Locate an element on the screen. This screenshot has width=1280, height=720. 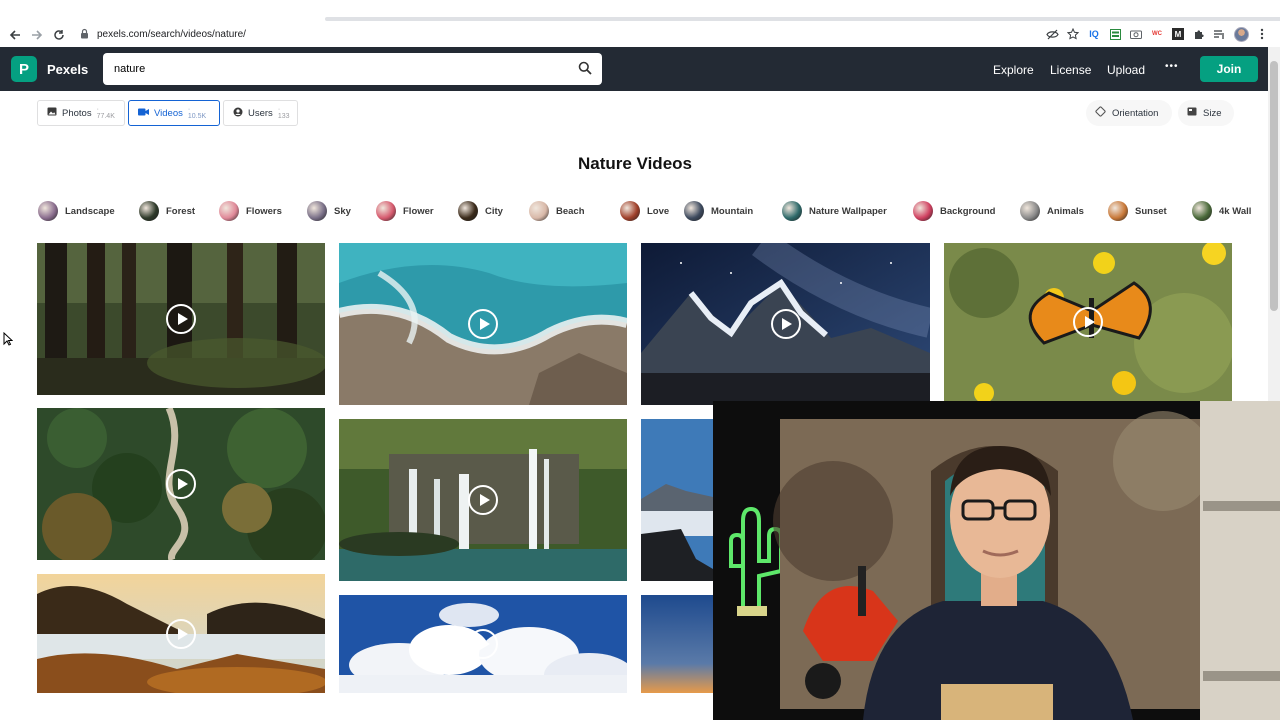
user-icon is located at coordinates (238, 113).